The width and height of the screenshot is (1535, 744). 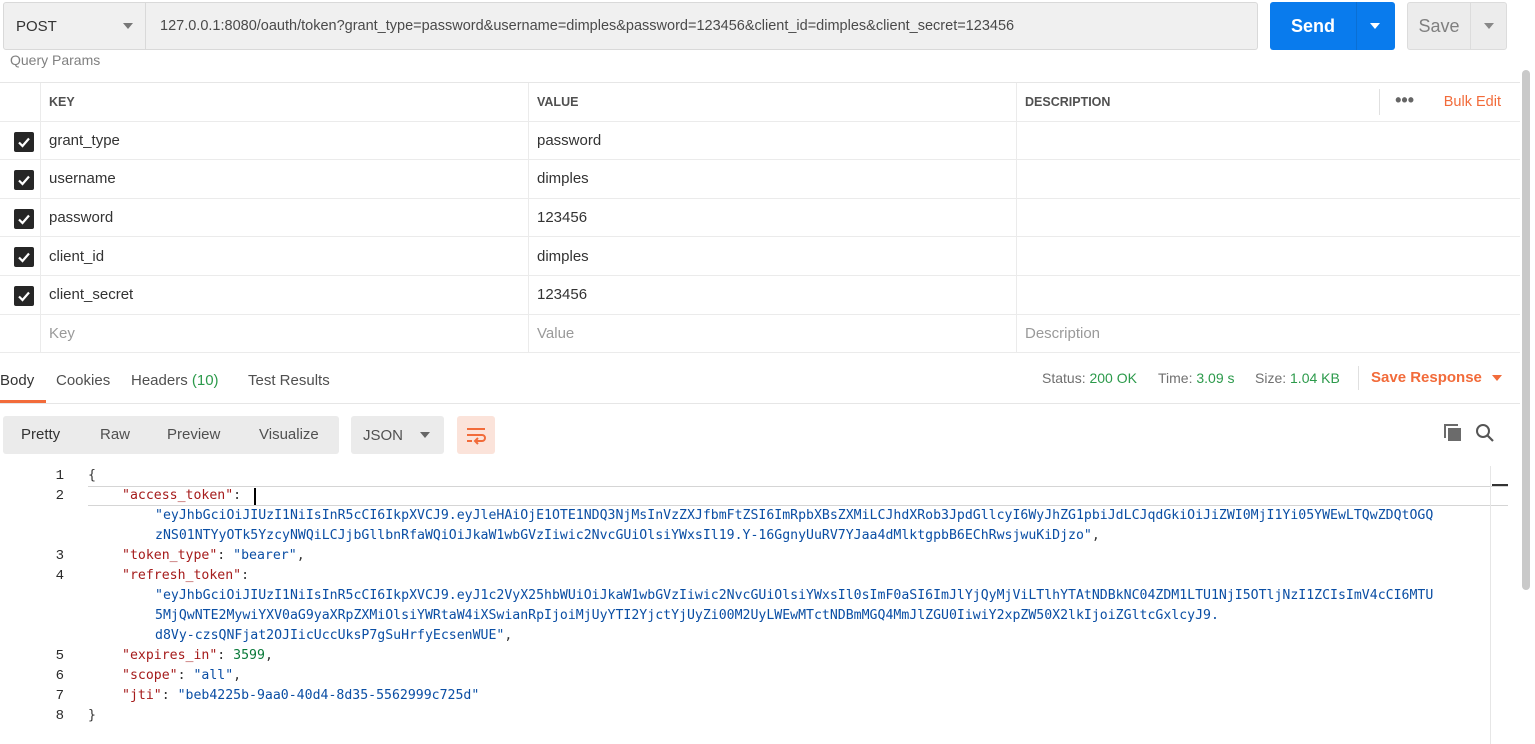 I want to click on json-number: 3599, so click(x=249, y=655).